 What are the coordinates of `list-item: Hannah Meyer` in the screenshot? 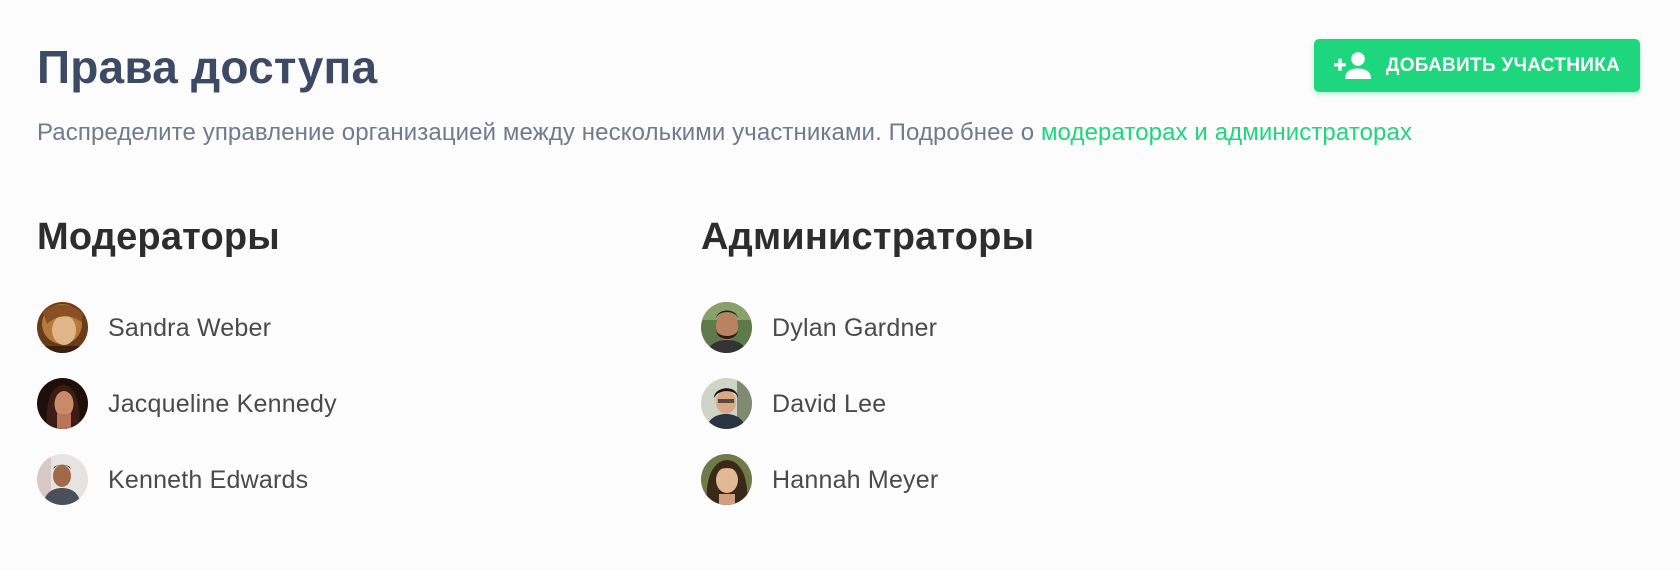 It's located at (867, 479).